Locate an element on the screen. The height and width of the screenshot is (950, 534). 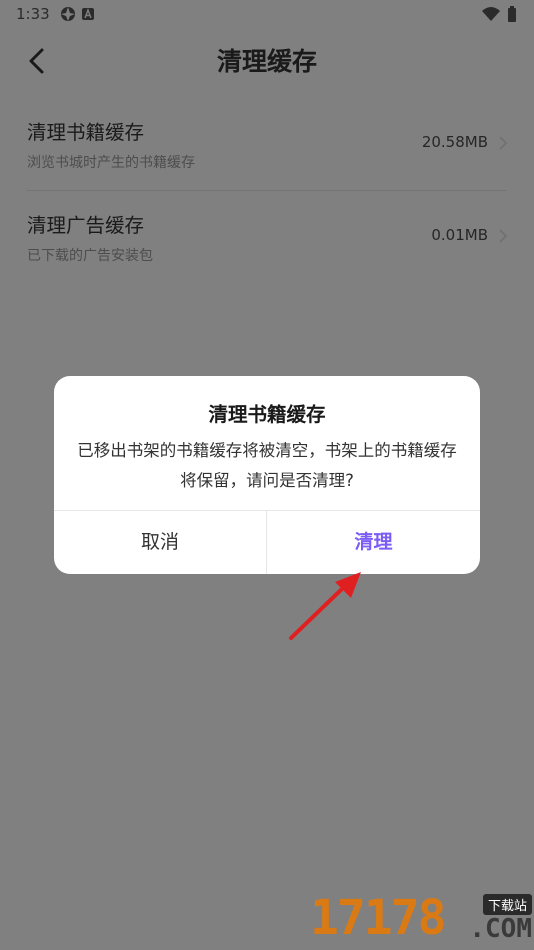
watermark-logo: 17178 下载站 .COM is located at coordinates (422, 920).